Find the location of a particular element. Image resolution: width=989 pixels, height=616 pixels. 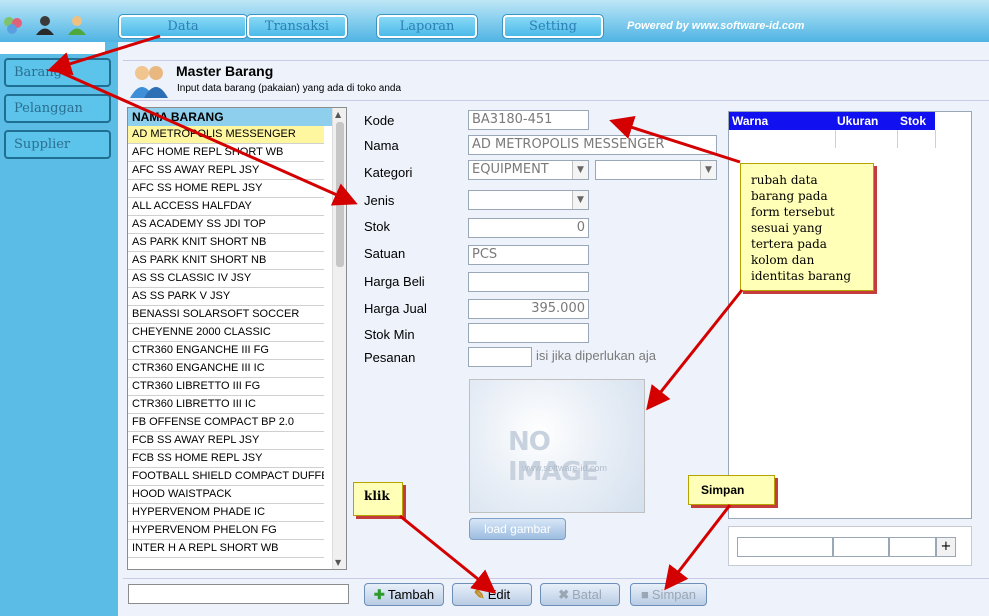

sidebar-divider is located at coordinates (52, 48).